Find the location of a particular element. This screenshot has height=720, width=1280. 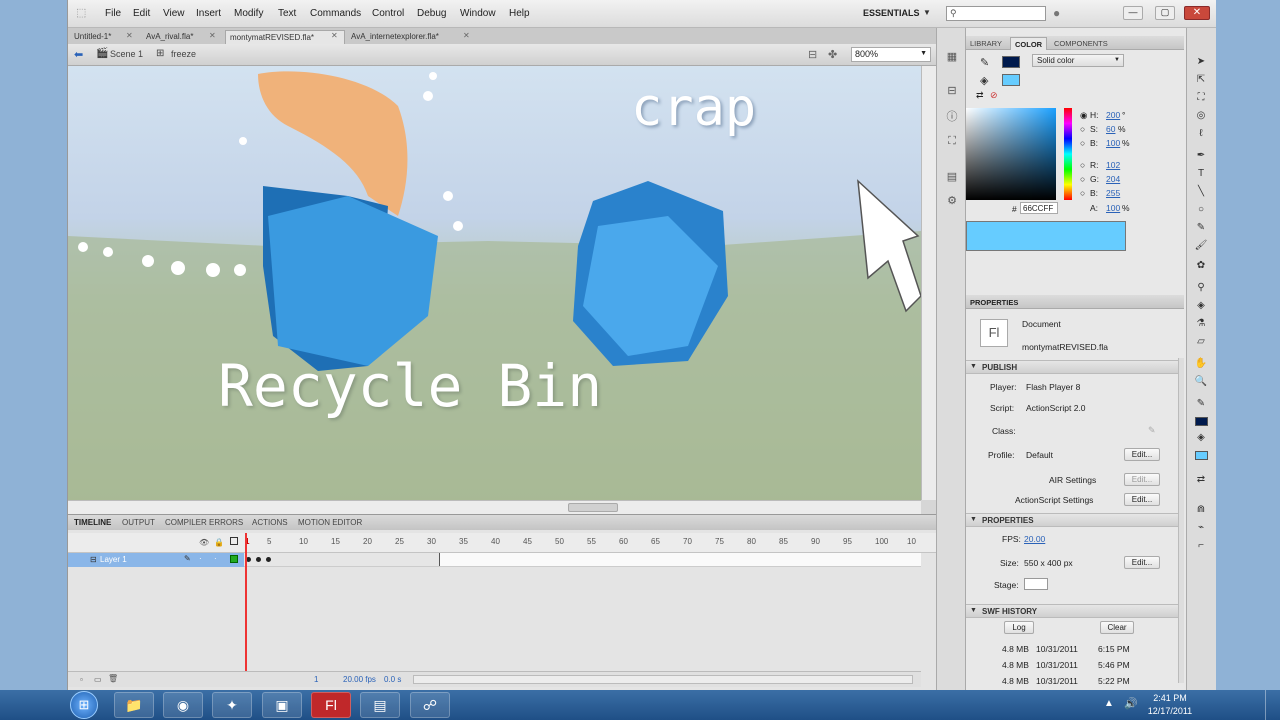

stage-color-swatch is located at coordinates (1036, 584).